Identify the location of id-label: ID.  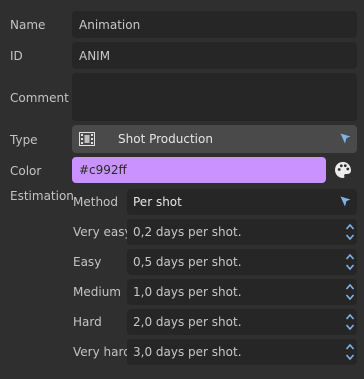
(16, 56).